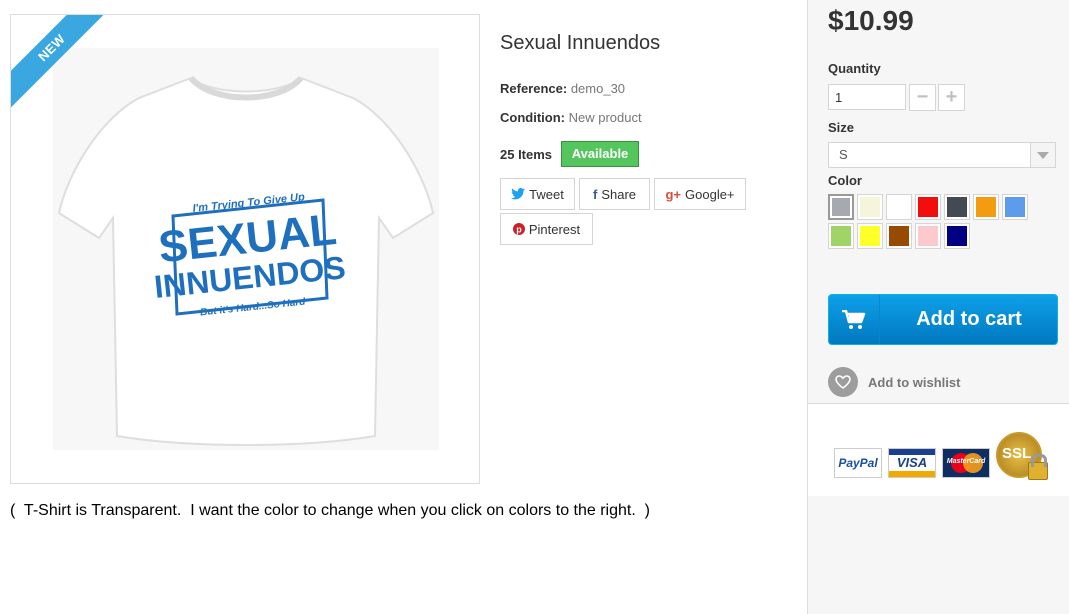  I want to click on add-to-wishlist-button: Add to wishlist, so click(894, 382).